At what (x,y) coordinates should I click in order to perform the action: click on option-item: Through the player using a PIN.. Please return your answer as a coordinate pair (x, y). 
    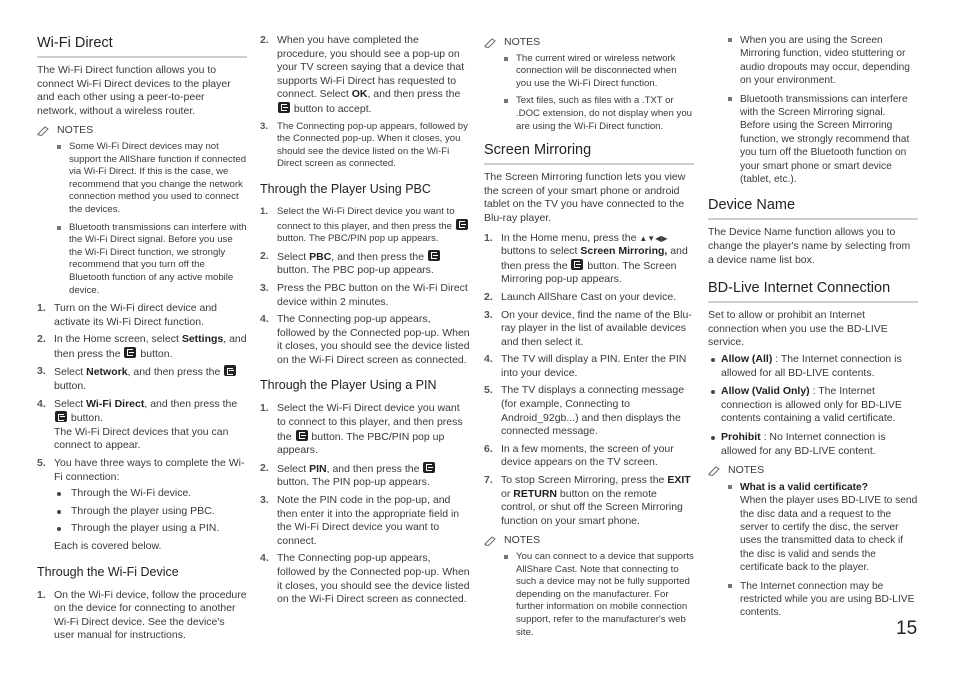
    Looking at the image, I should click on (150, 529).